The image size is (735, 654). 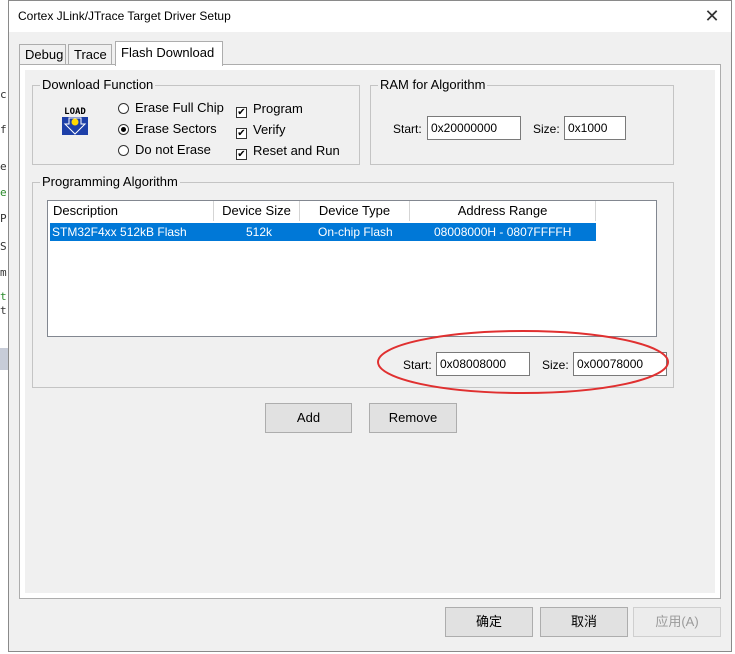 What do you see at coordinates (407, 129) in the screenshot?
I see `ram-start-label: Start:` at bounding box center [407, 129].